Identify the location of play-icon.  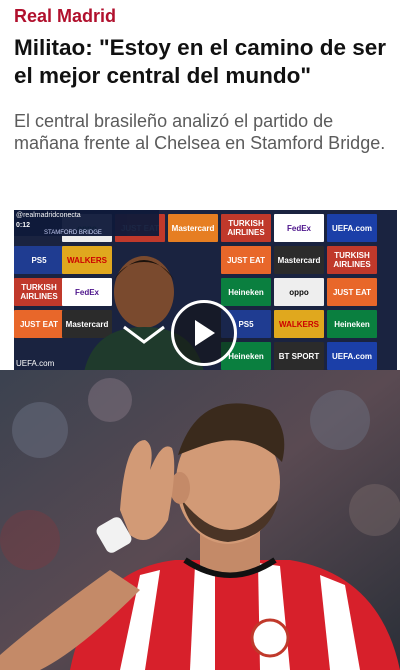
(205, 333).